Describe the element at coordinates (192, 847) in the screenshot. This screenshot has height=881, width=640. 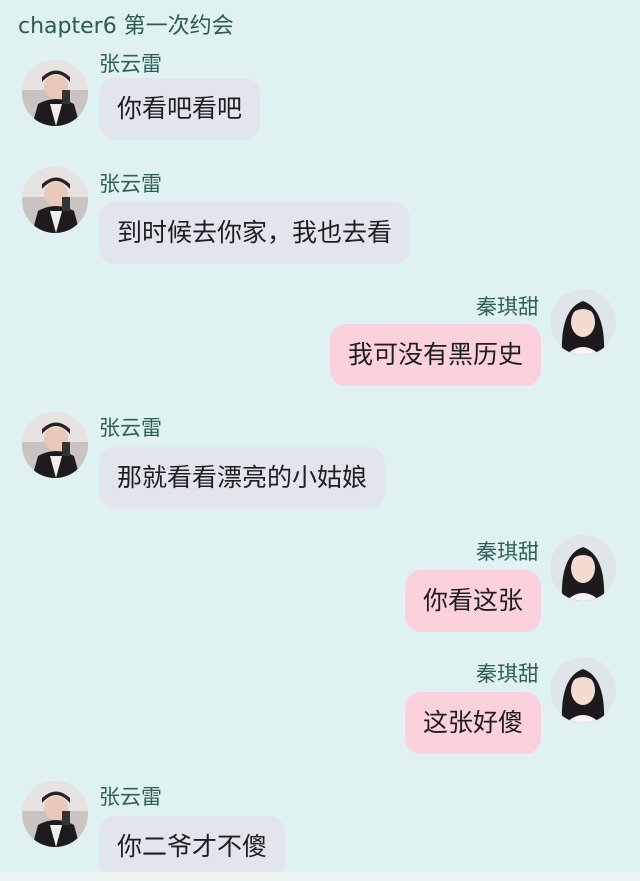
I see `message-bubble: 你二爷才不傻` at that location.